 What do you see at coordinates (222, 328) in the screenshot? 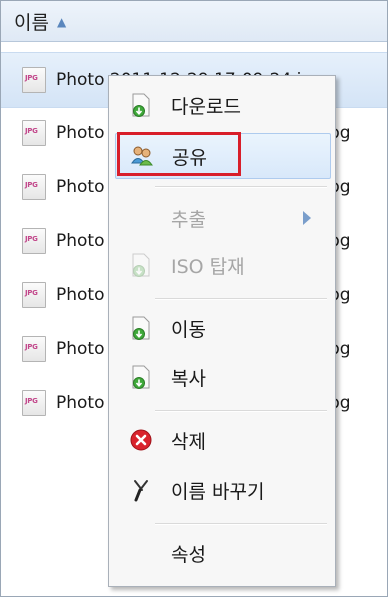
I see `menu-item-move: 이동` at bounding box center [222, 328].